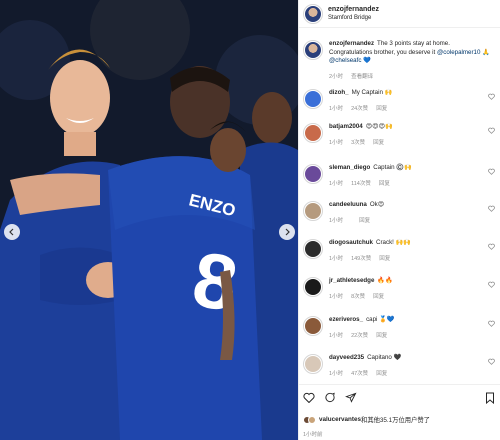 The image size is (500, 440). What do you see at coordinates (400, 250) in the screenshot?
I see `comment-row: diogosautchuk Crack! 🙌🙌 1小时 149次赞 回复` at bounding box center [400, 250].